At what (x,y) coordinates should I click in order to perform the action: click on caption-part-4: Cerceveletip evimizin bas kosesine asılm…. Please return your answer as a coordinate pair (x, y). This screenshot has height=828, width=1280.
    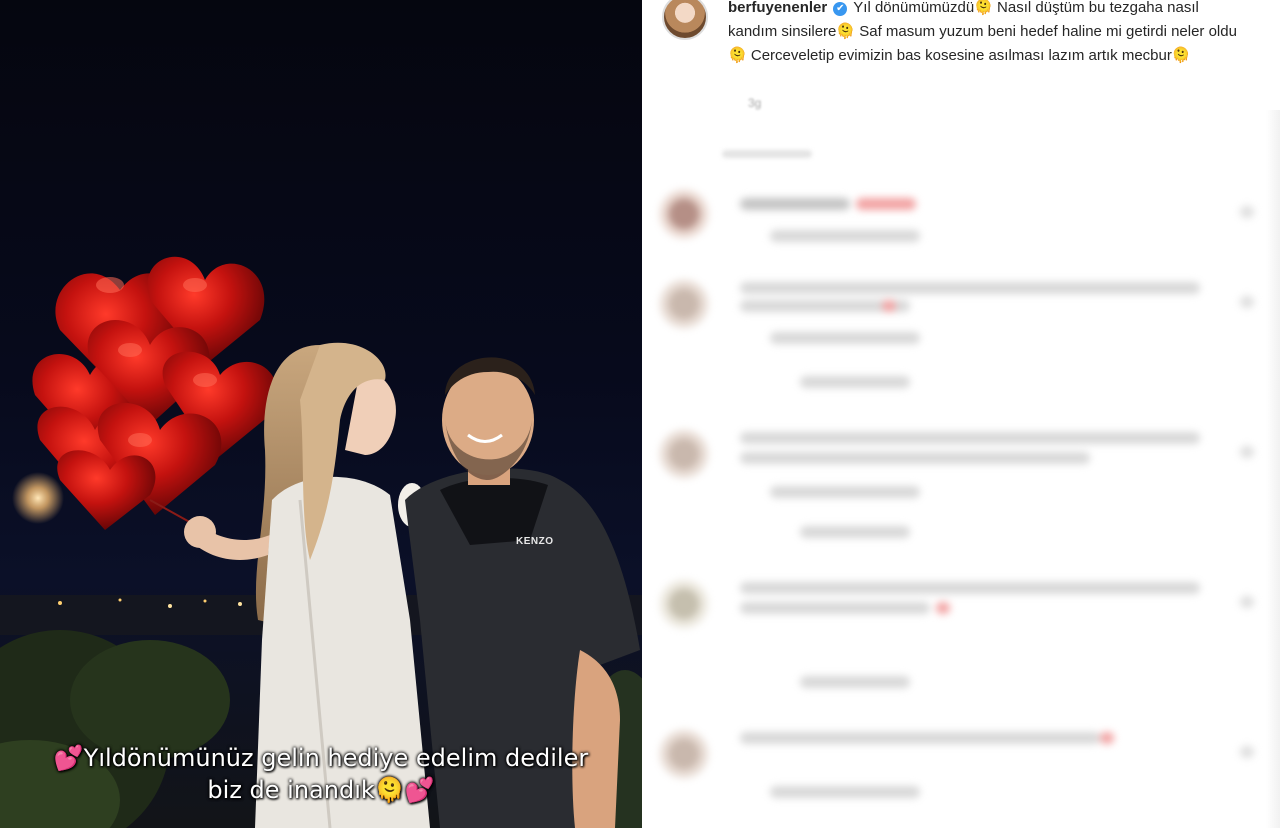
    Looking at the image, I should click on (961, 55).